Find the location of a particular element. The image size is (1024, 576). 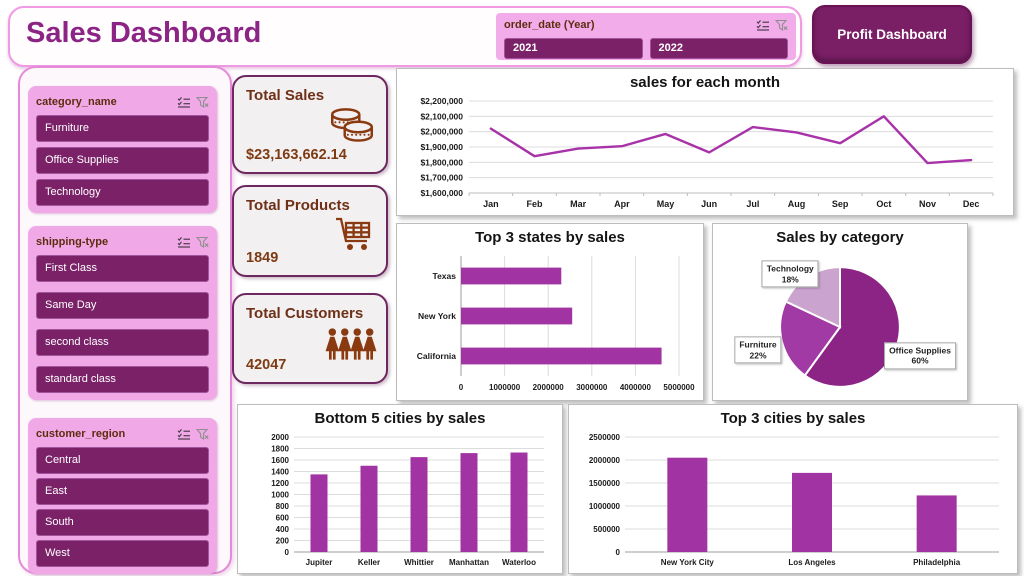

slicer-item-first-class: First Class is located at coordinates (122, 268).